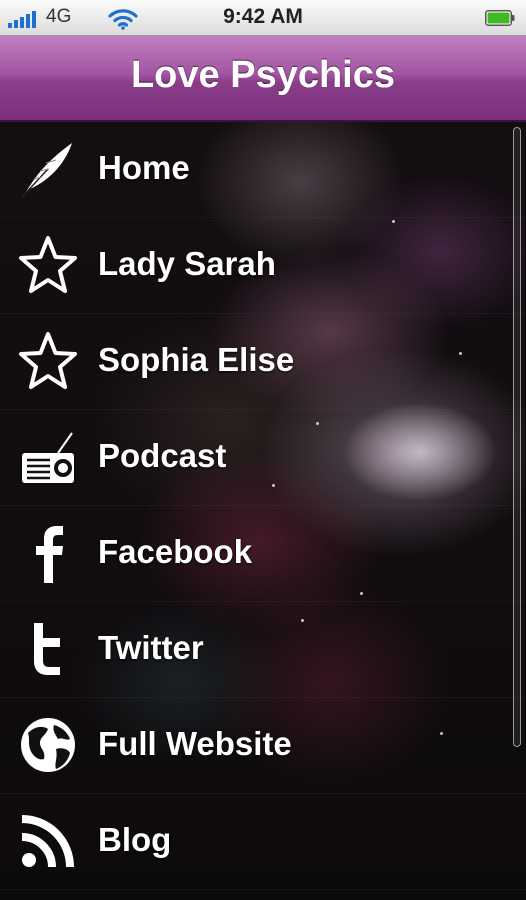 This screenshot has width=526, height=900. I want to click on status-time: 9:42 AM, so click(263, 16).